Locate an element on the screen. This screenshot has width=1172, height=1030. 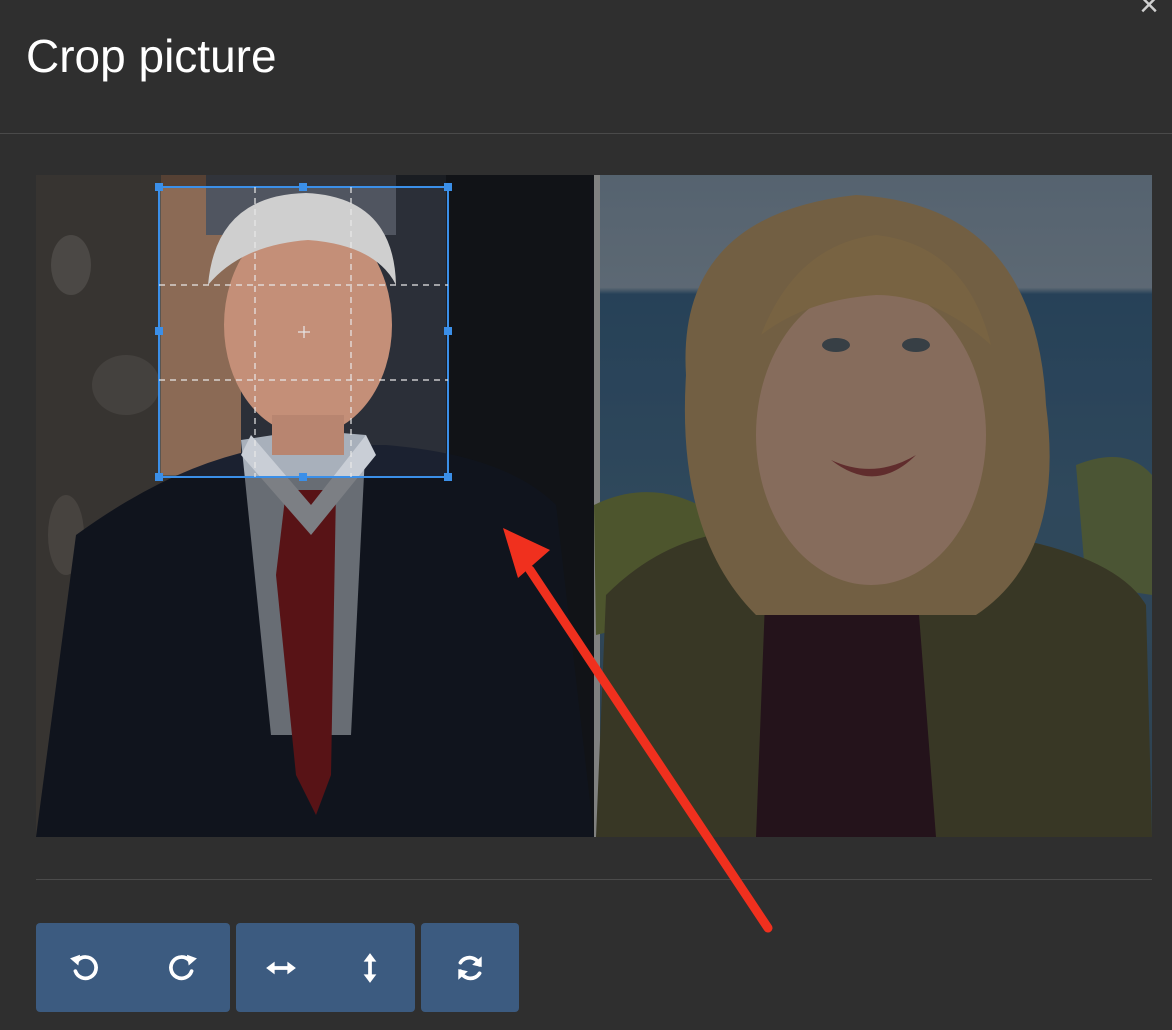
crop-handle-nw is located at coordinates (159, 187).